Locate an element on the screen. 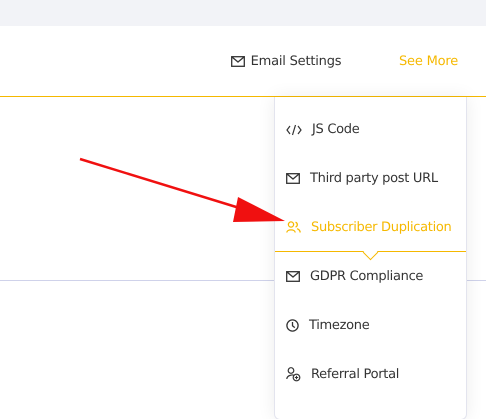 This screenshot has width=486, height=419. tab: Email Settings is located at coordinates (286, 61).